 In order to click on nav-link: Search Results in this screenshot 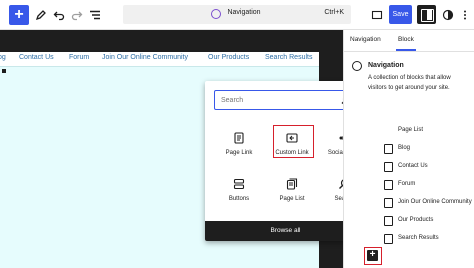, I will do `click(288, 57)`.